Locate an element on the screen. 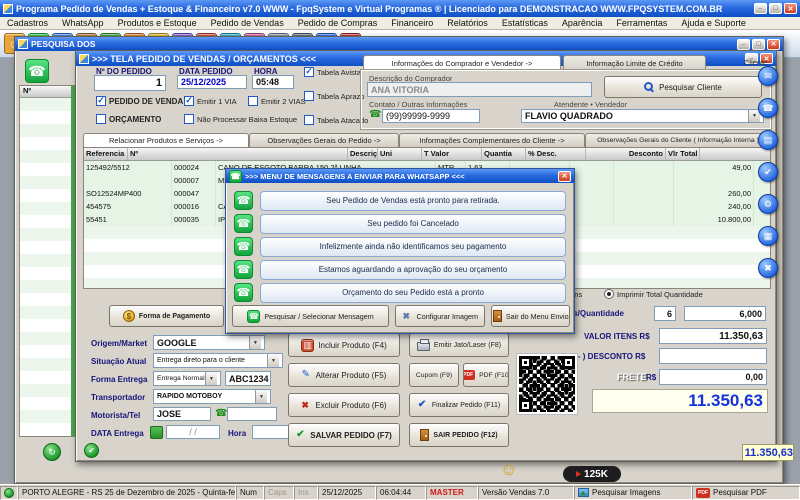 The image size is (800, 500). alterar-produto-button: Alterar Produto (F5) is located at coordinates (344, 375).